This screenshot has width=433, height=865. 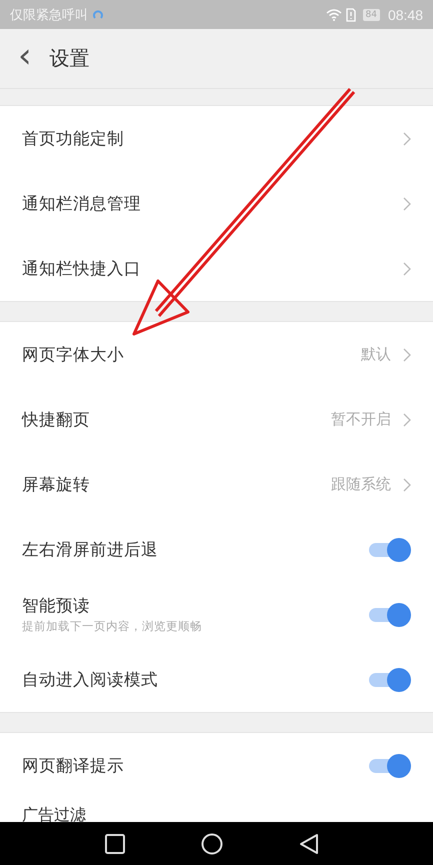 I want to click on page-title: 设置, so click(x=70, y=58).